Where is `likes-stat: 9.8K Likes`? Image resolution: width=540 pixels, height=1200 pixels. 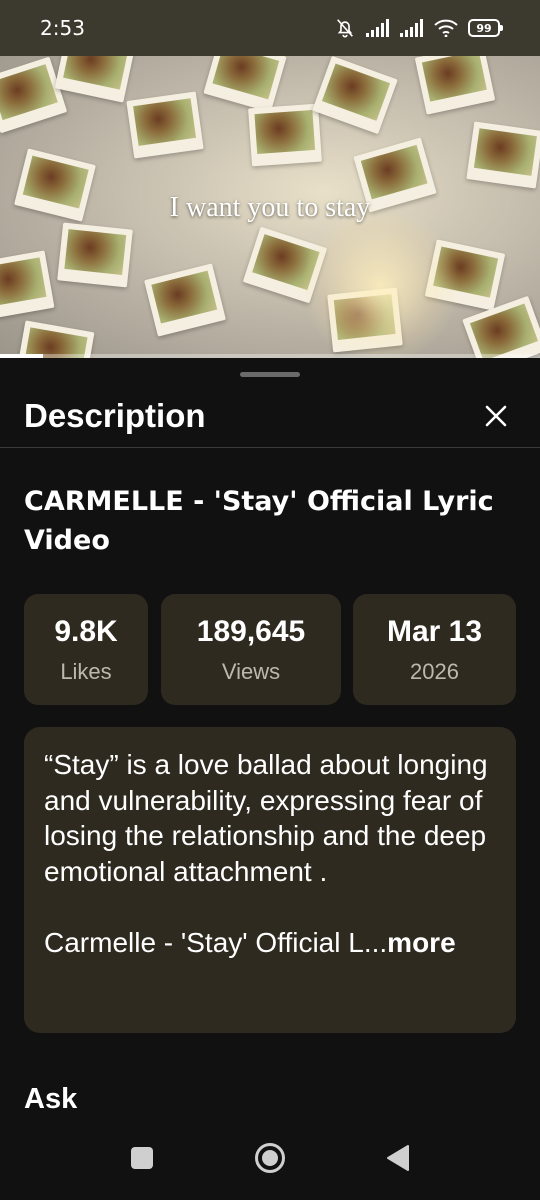
likes-stat: 9.8K Likes is located at coordinates (86, 649).